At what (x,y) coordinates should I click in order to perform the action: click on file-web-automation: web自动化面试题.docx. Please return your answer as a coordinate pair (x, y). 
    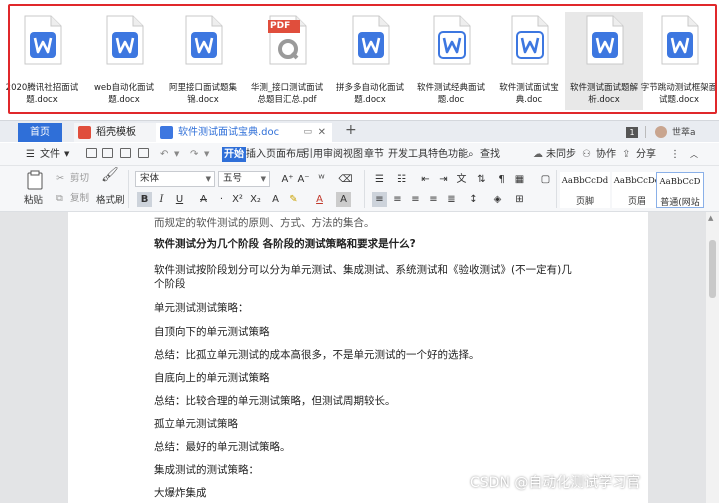
    Looking at the image, I should click on (124, 61).